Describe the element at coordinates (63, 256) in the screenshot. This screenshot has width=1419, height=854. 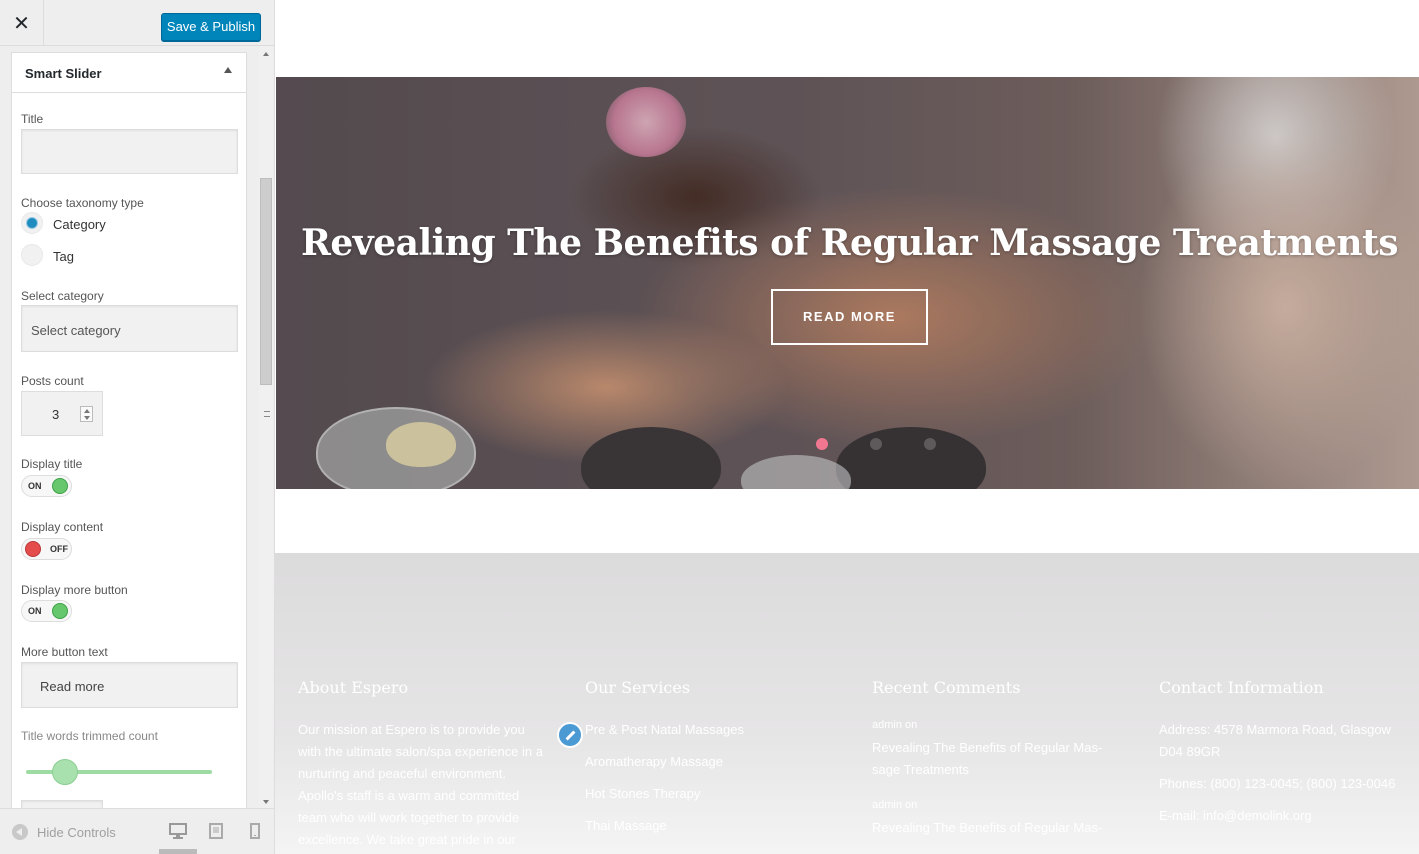
I see `radio-tag-label: Tag` at that location.